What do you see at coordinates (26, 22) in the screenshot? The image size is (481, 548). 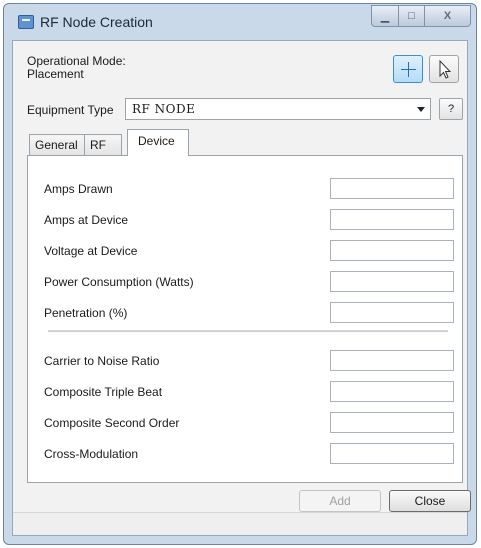 I see `app-icon` at bounding box center [26, 22].